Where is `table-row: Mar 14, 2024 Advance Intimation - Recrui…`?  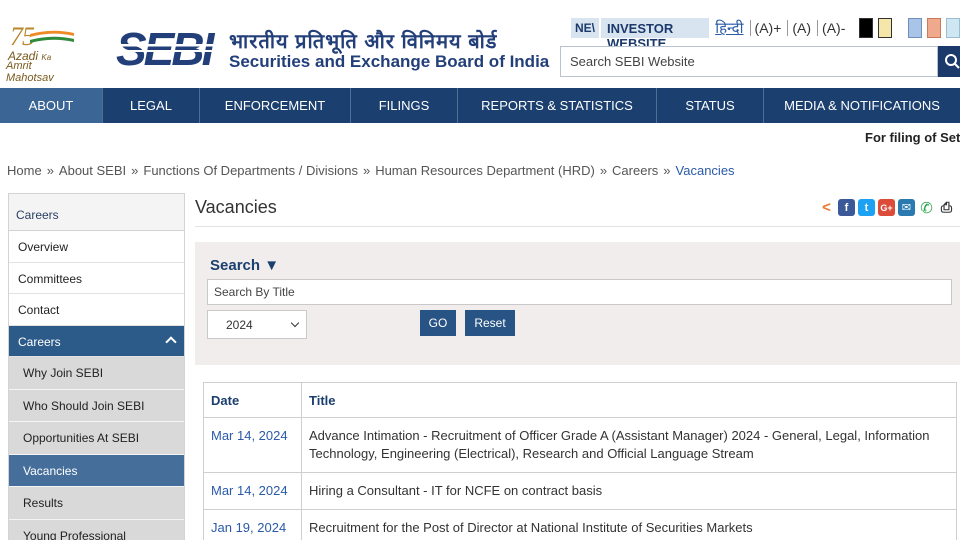 table-row: Mar 14, 2024 Advance Intimation - Recrui… is located at coordinates (580, 445).